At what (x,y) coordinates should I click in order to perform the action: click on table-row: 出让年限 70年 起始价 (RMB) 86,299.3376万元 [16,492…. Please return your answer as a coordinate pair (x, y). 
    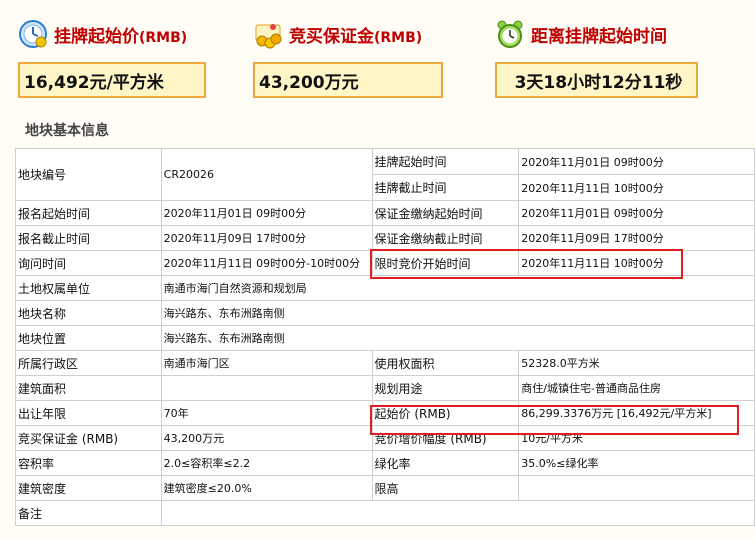
    Looking at the image, I should click on (385, 413).